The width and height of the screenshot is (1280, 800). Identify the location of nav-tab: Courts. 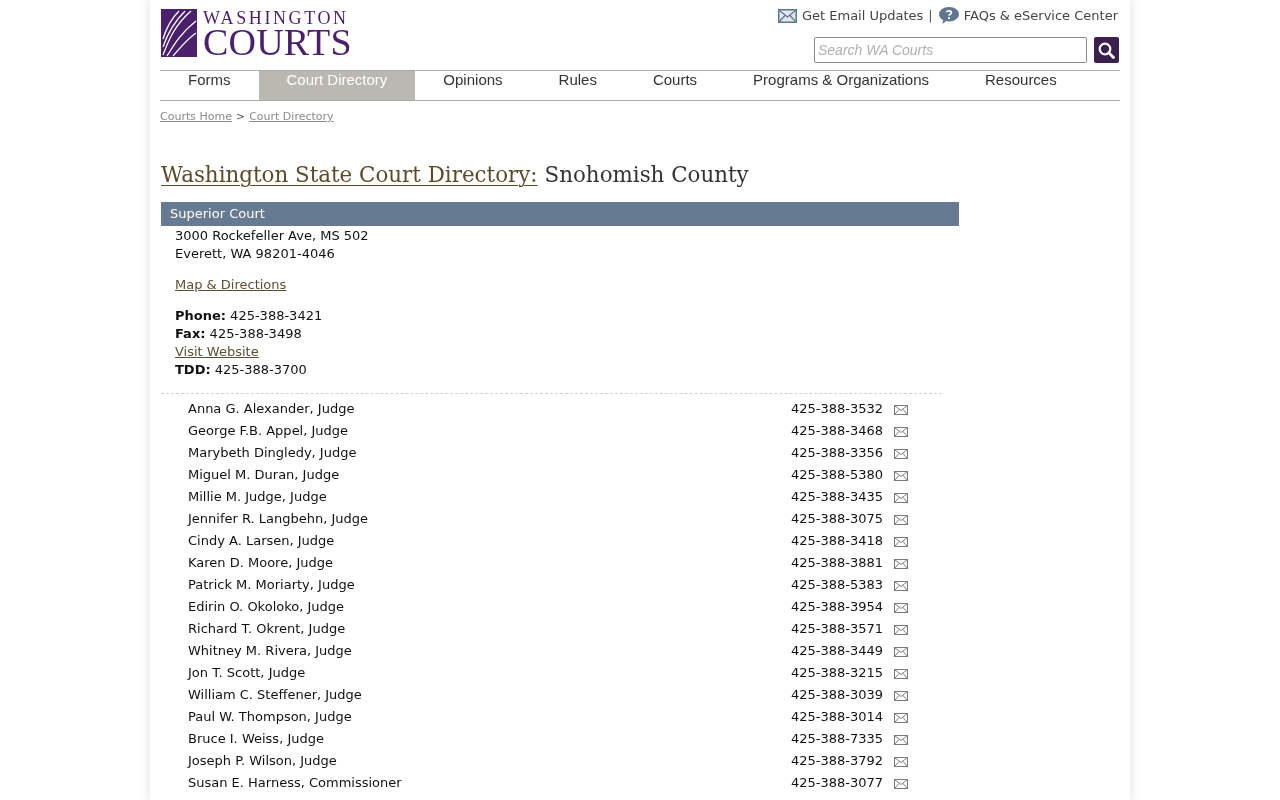
(675, 85).